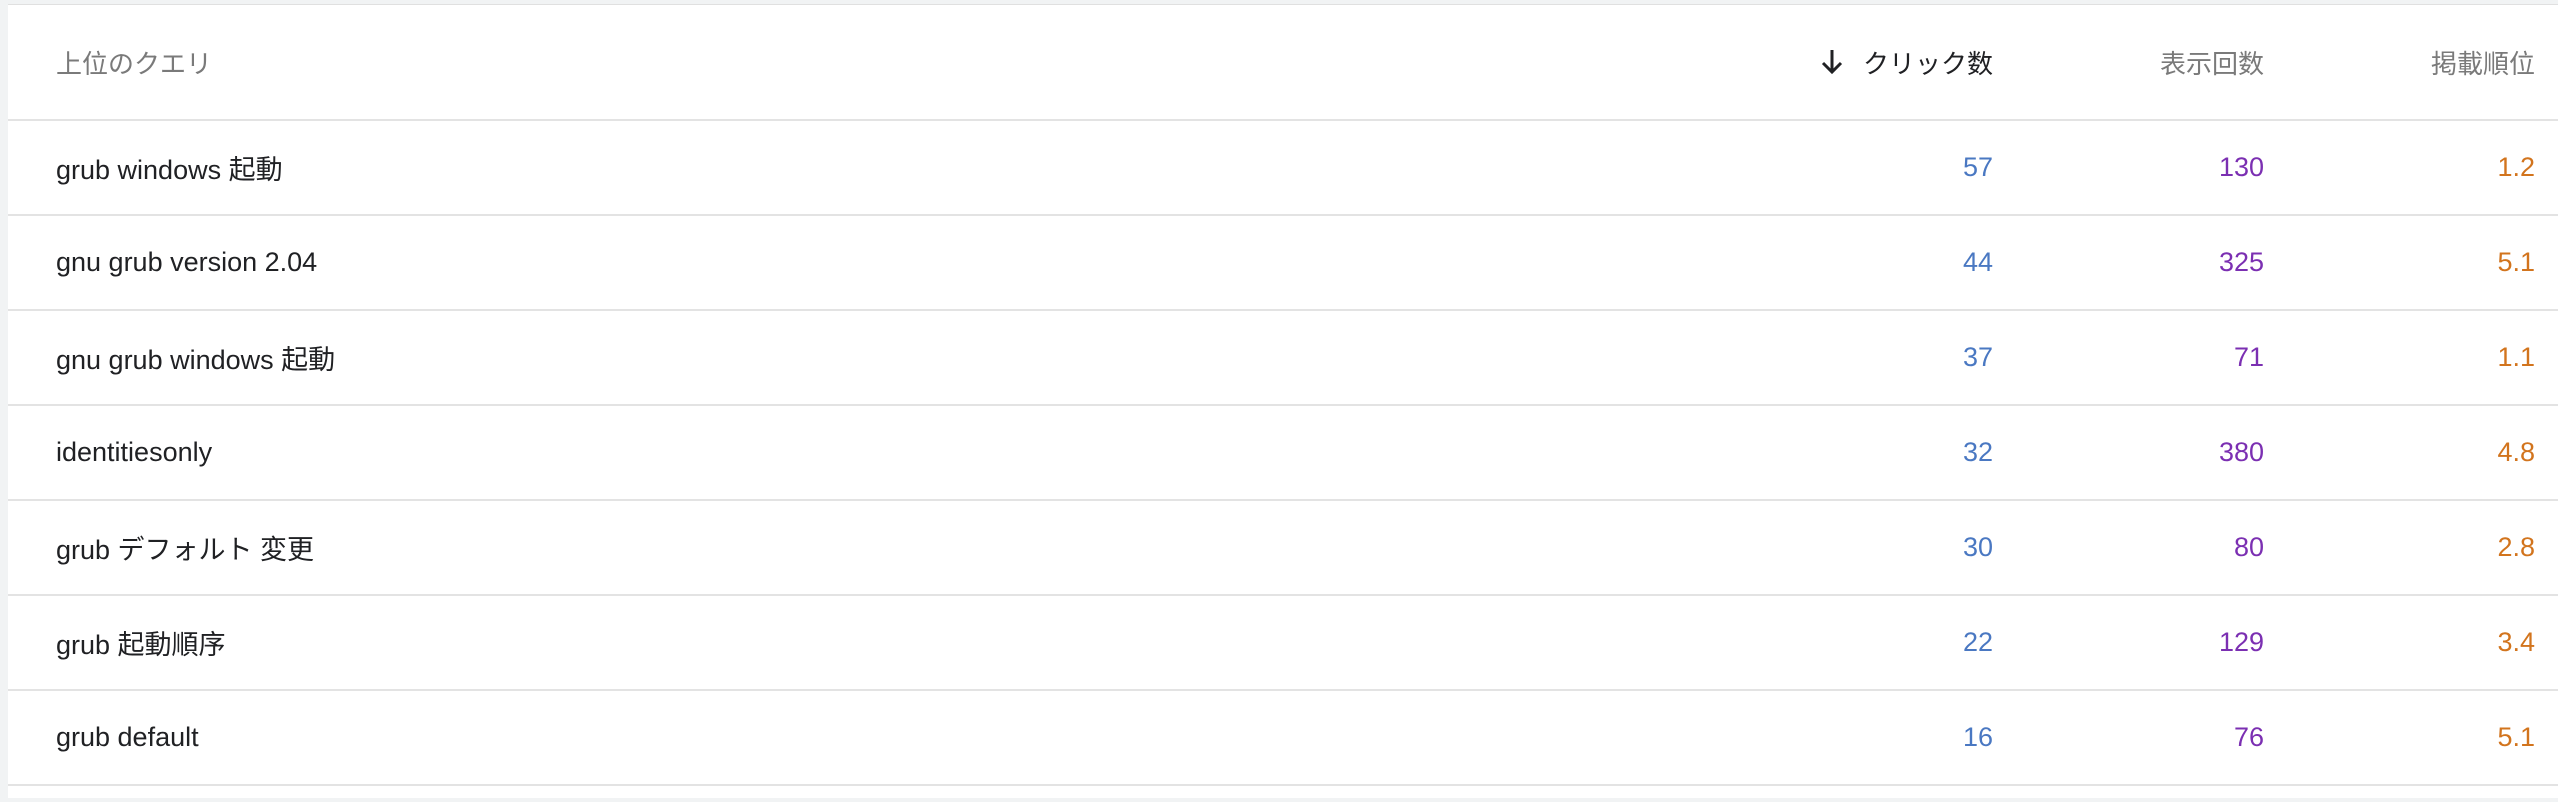 Image resolution: width=2558 pixels, height=802 pixels. Describe the element at coordinates (2483, 62) in the screenshot. I see `header-position: 掲載順位` at that location.